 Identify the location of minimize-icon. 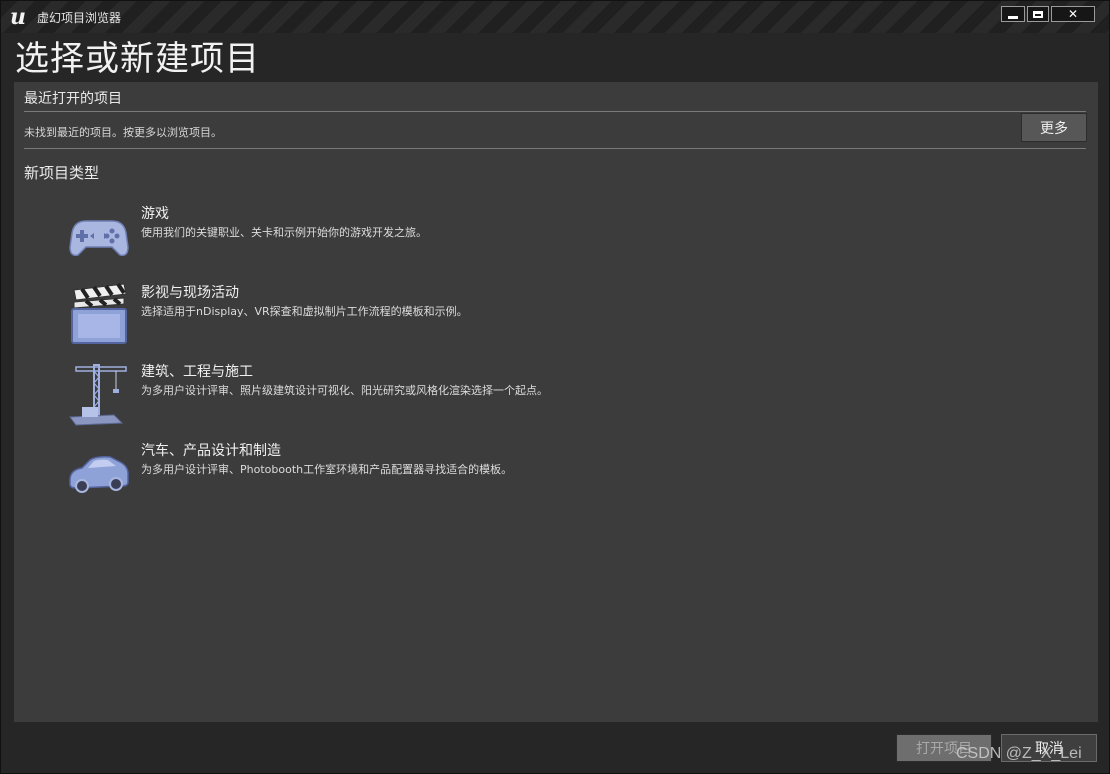
(1013, 17).